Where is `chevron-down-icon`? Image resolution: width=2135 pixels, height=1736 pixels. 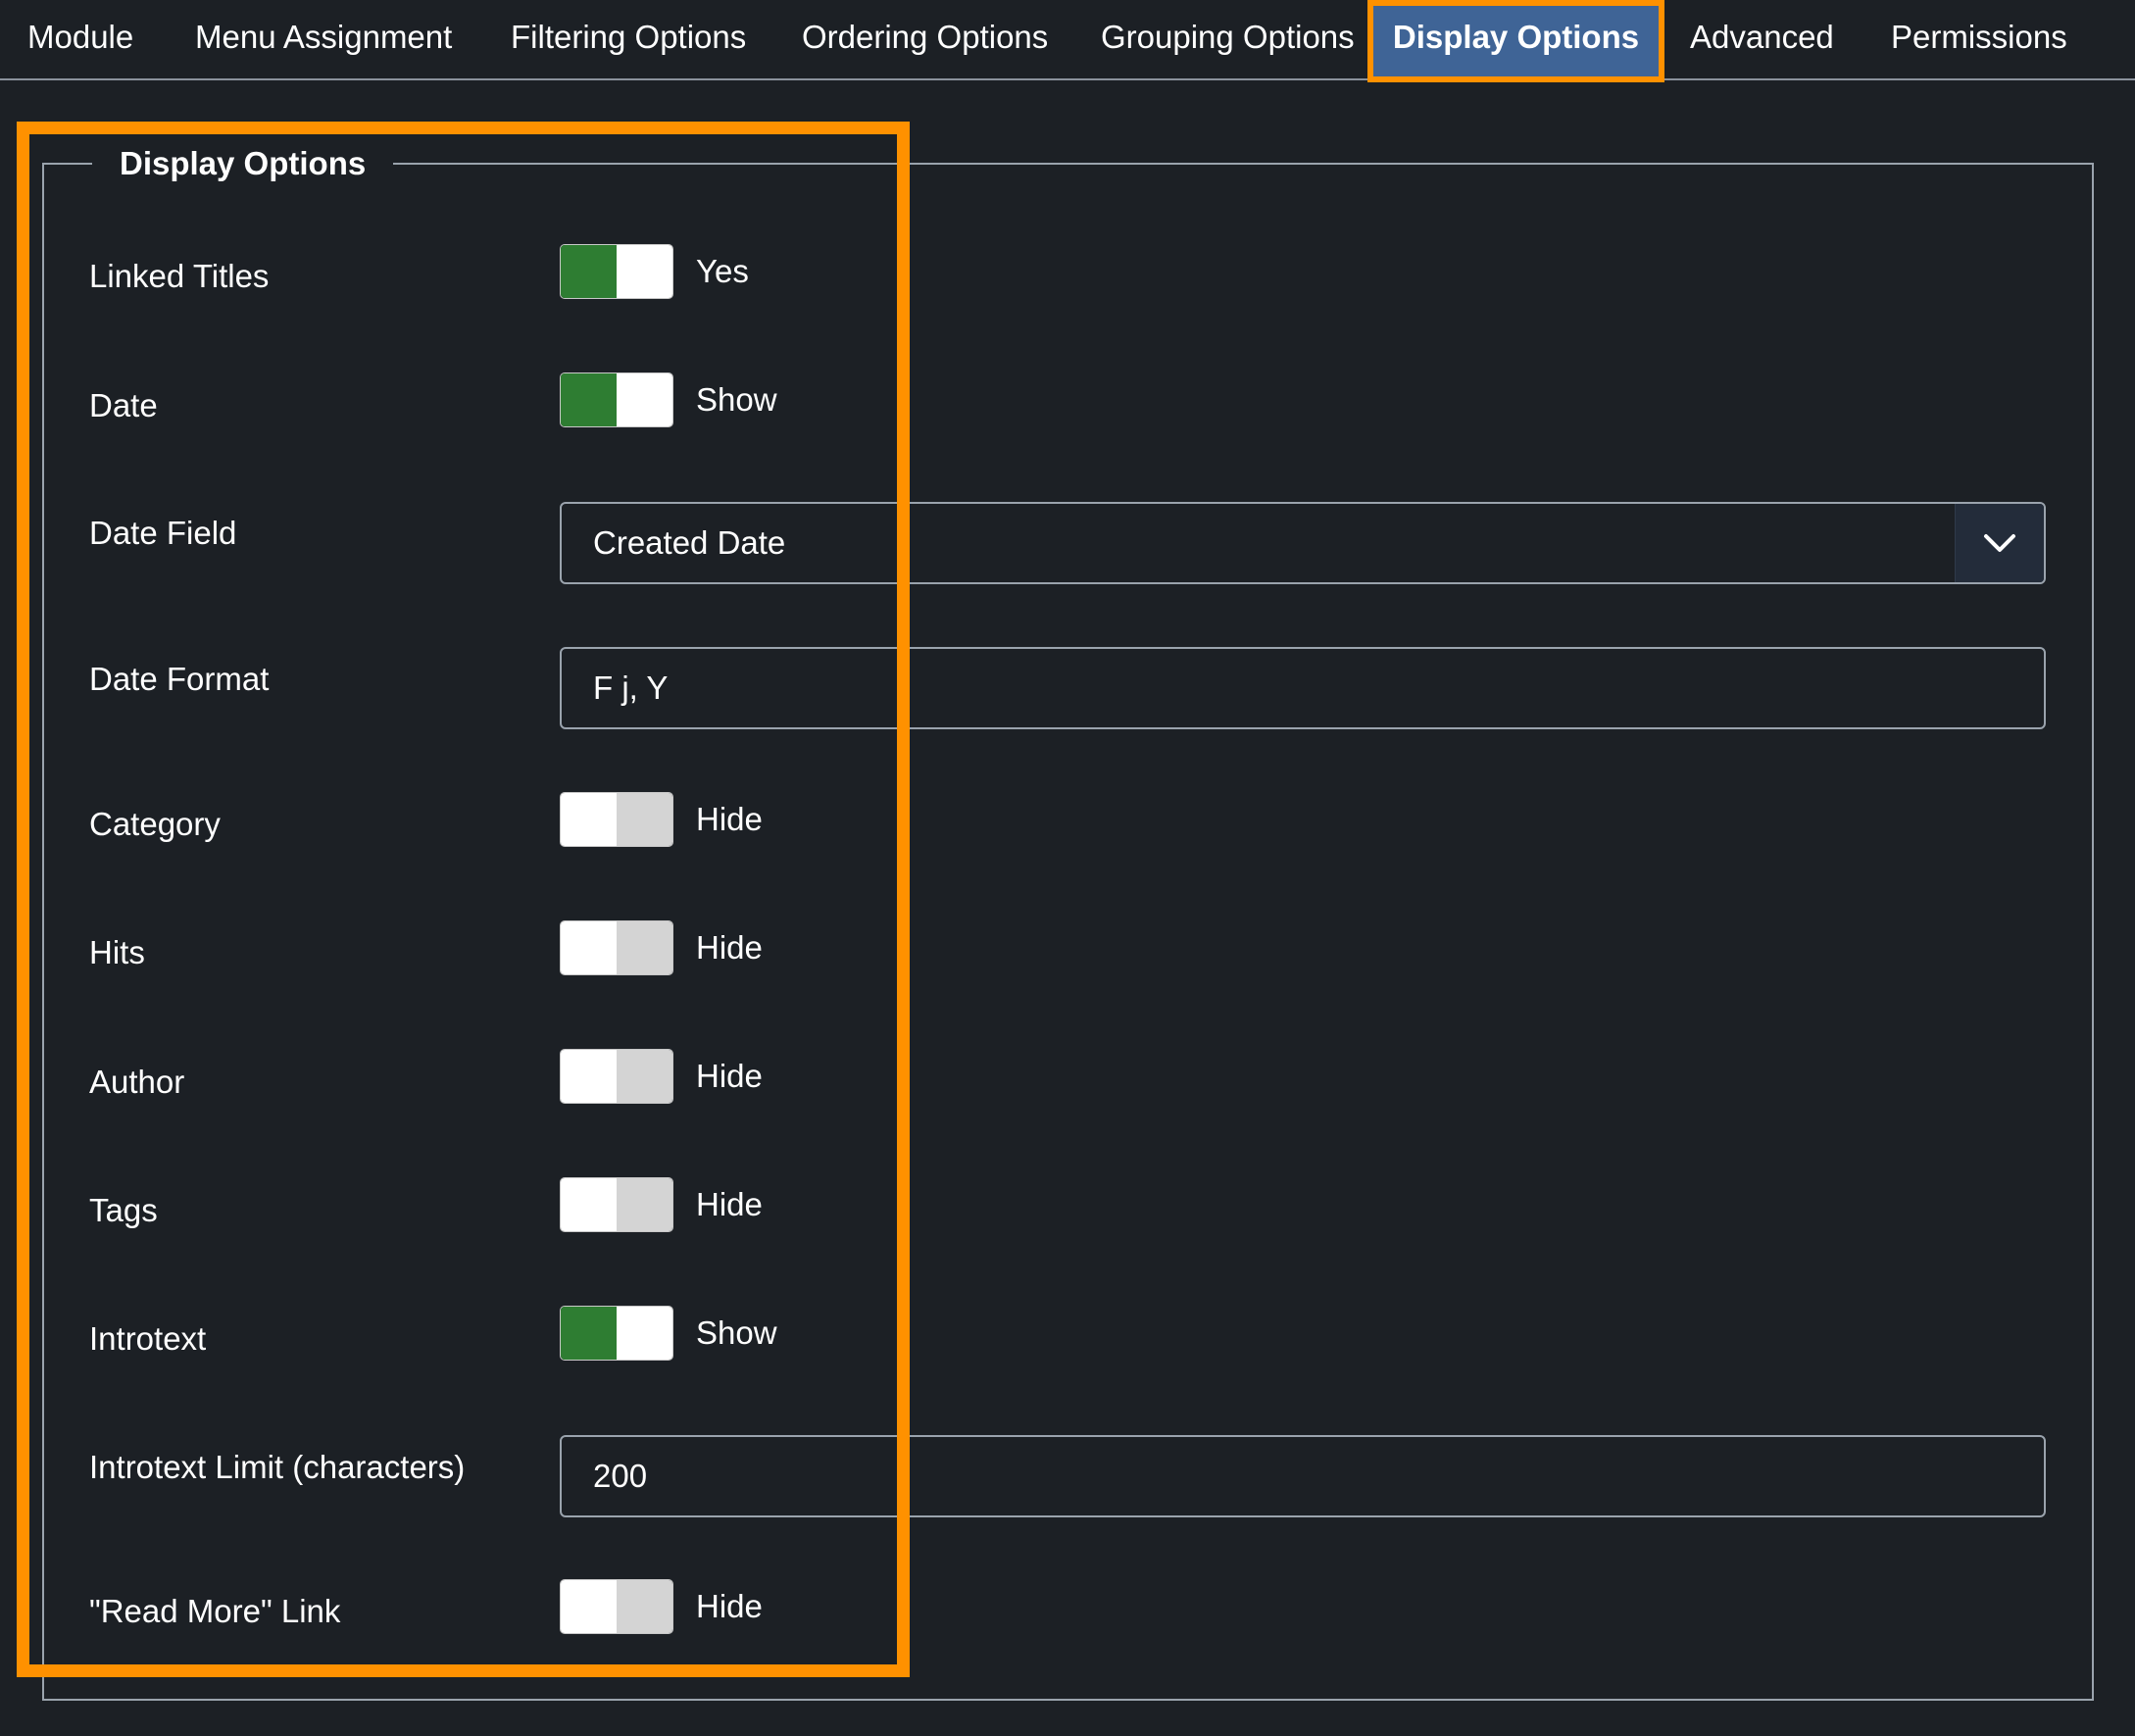 chevron-down-icon is located at coordinates (1999, 543).